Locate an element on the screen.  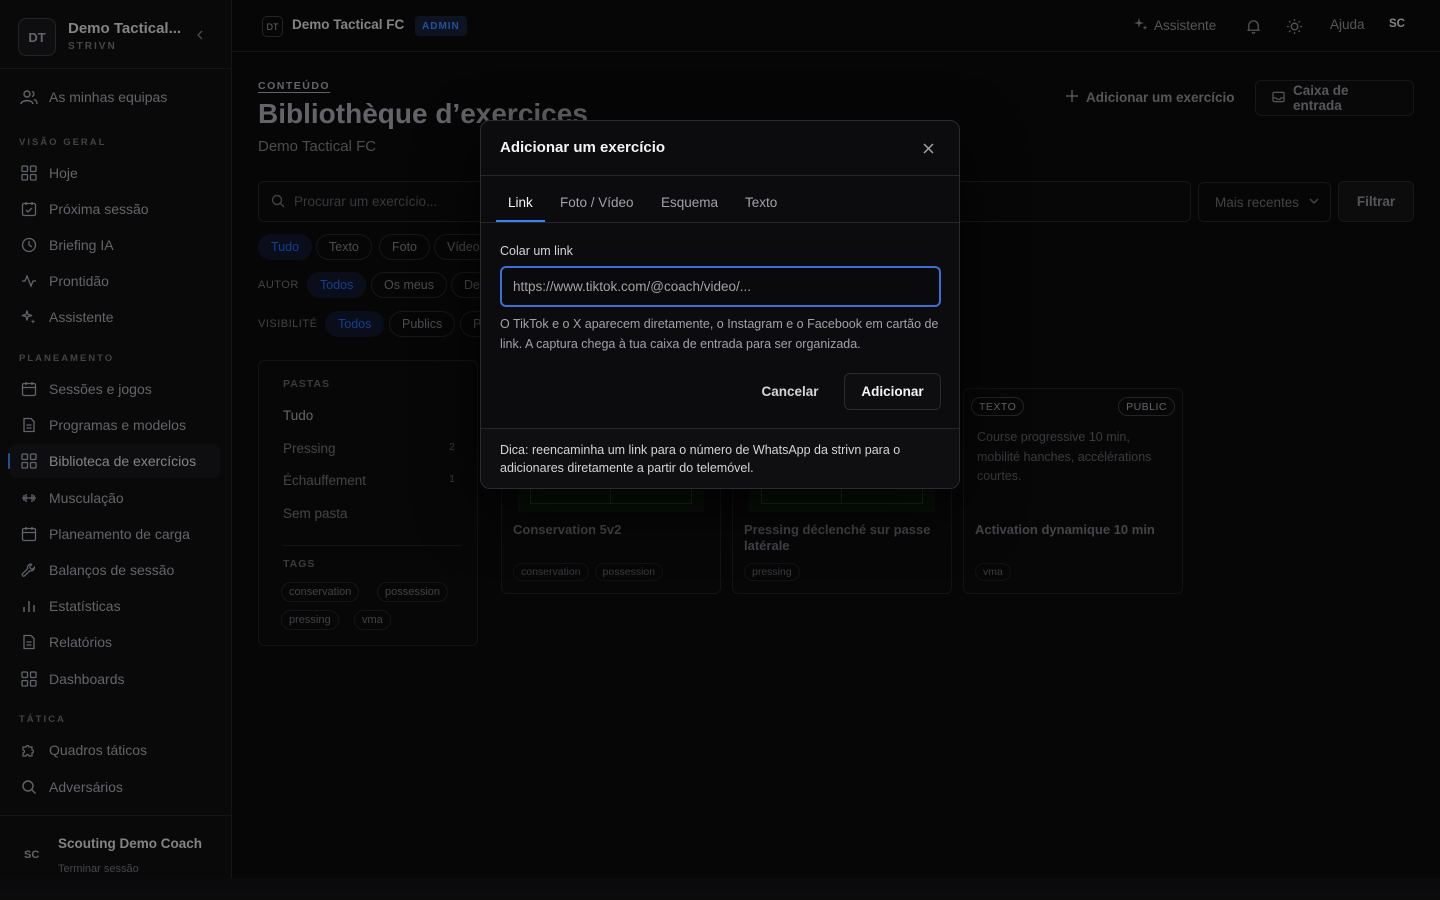
tab-photo-video: Foto / Vídeo is located at coordinates (597, 202).